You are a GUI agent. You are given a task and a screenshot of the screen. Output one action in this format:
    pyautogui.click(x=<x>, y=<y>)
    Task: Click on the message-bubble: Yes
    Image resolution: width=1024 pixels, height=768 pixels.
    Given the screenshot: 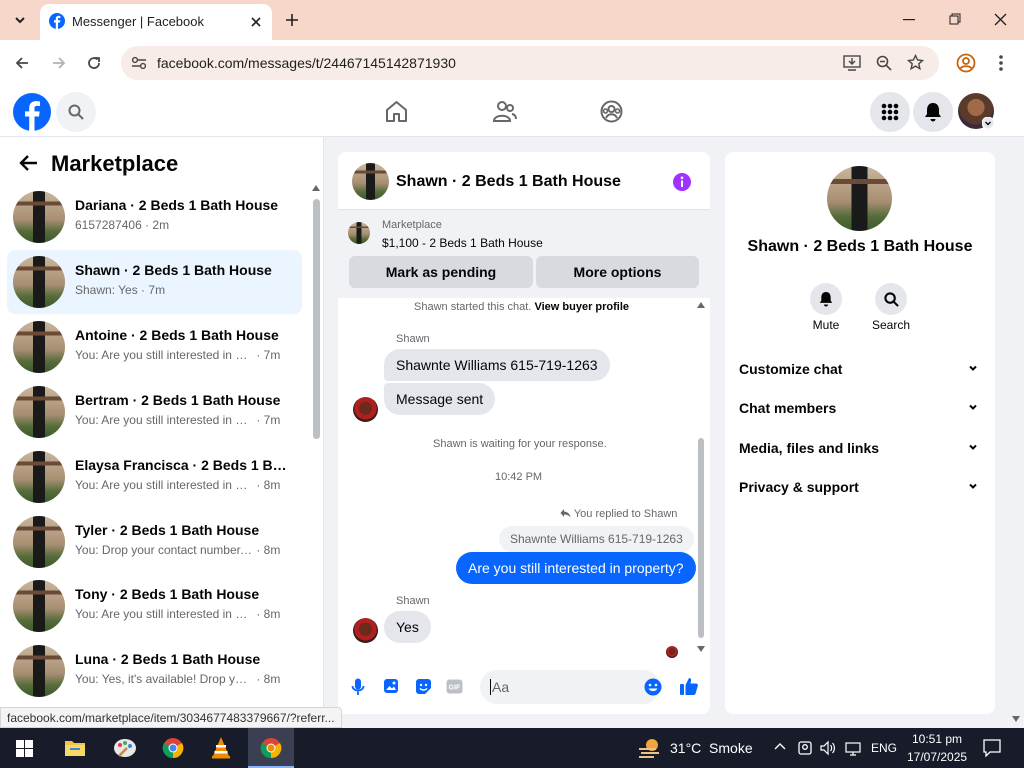 What is the action you would take?
    pyautogui.click(x=407, y=627)
    